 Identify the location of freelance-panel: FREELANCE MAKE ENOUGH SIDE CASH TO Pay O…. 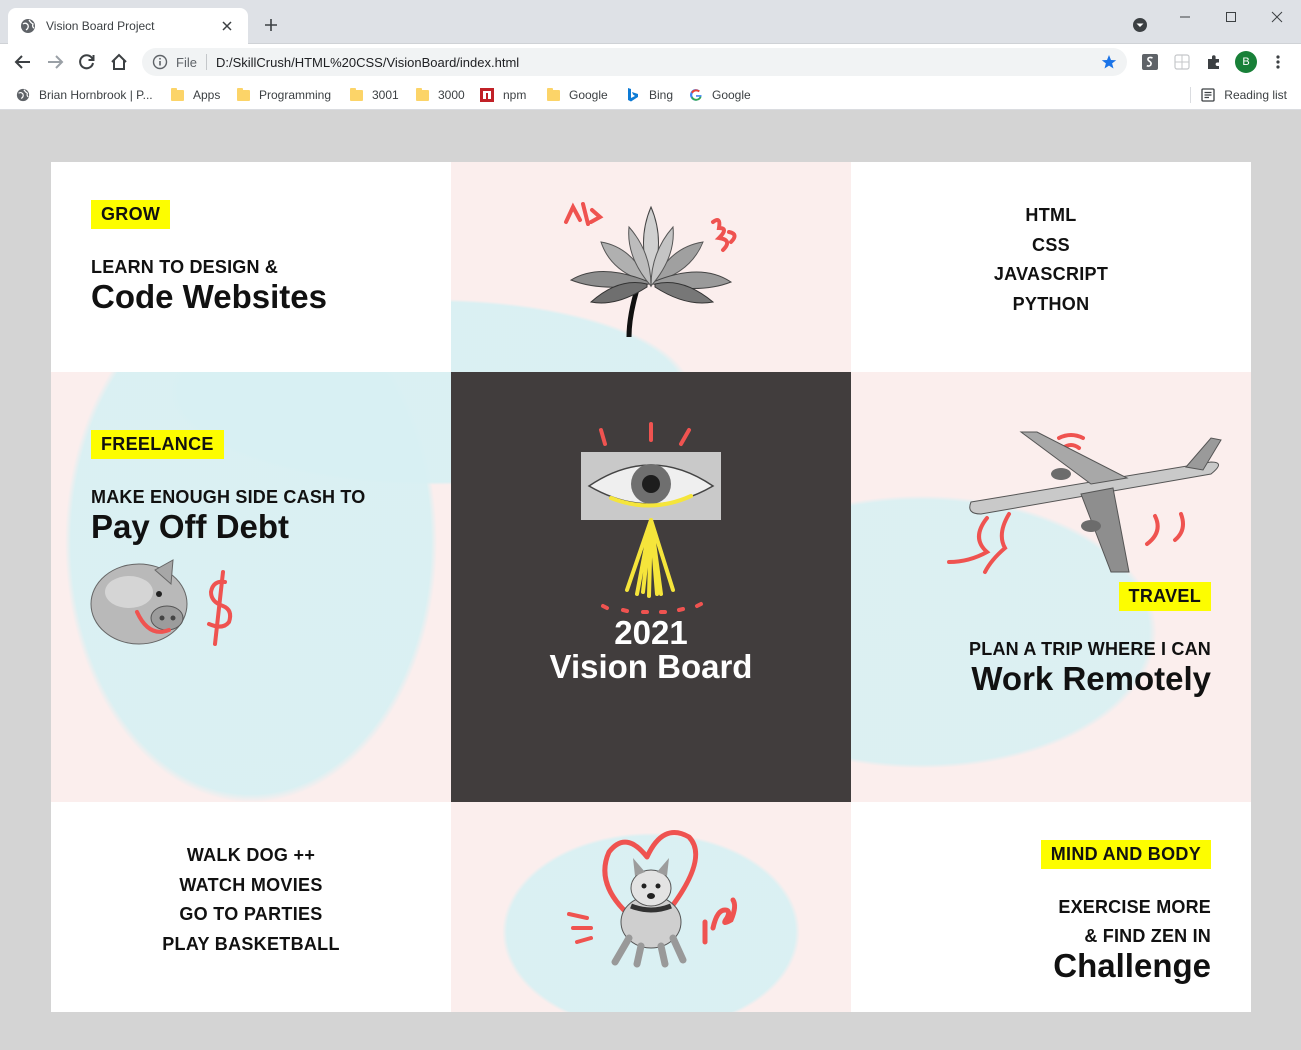
(251, 587).